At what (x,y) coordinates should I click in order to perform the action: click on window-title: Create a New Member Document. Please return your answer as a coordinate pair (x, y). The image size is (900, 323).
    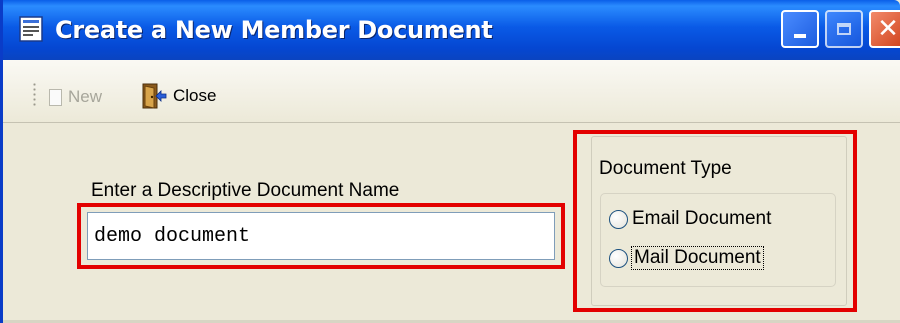
    Looking at the image, I should click on (274, 30).